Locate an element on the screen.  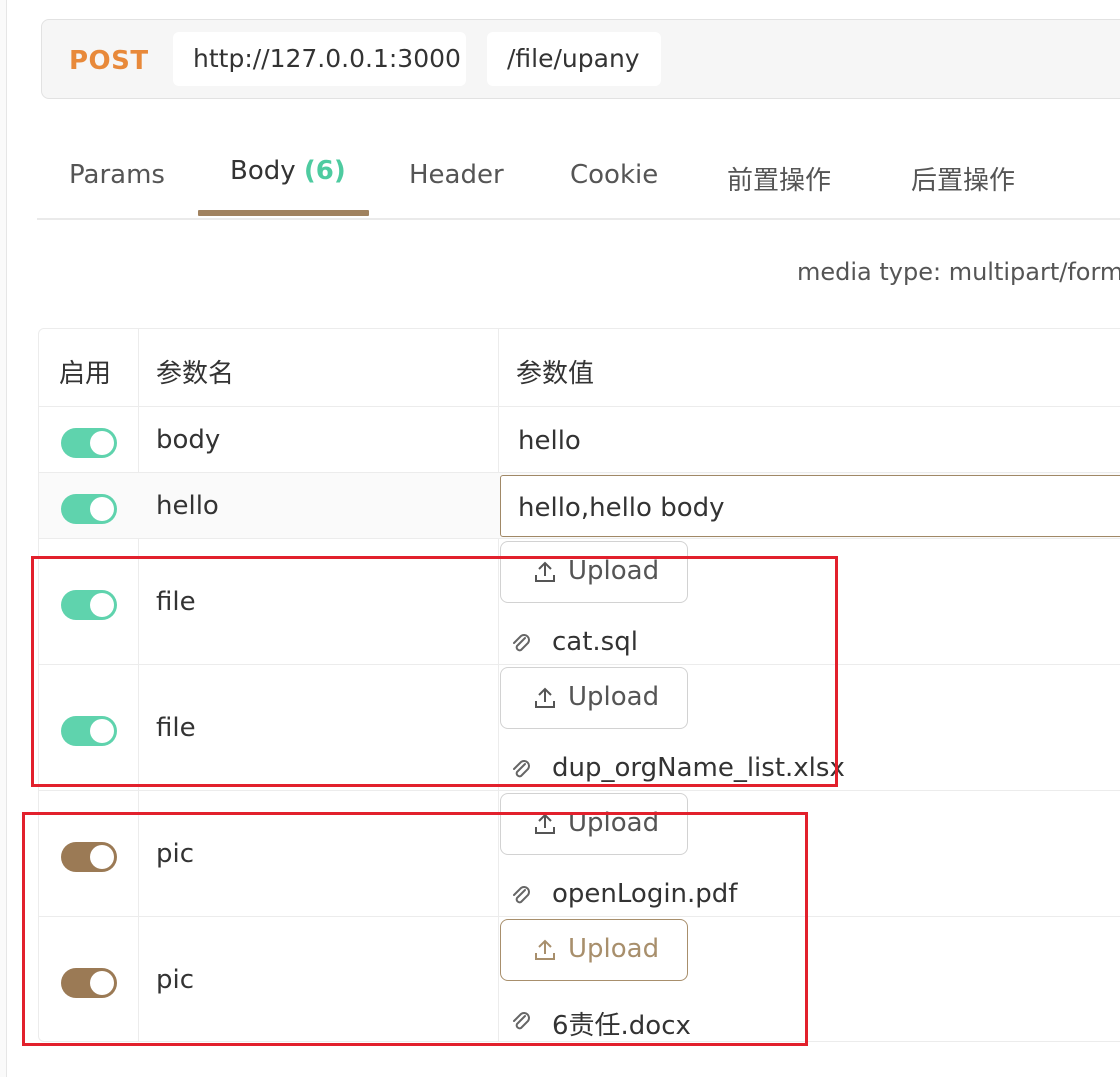
request-tabs: Params Body (6) Header Cookie 前置操作 后置操作 is located at coordinates (578, 180).